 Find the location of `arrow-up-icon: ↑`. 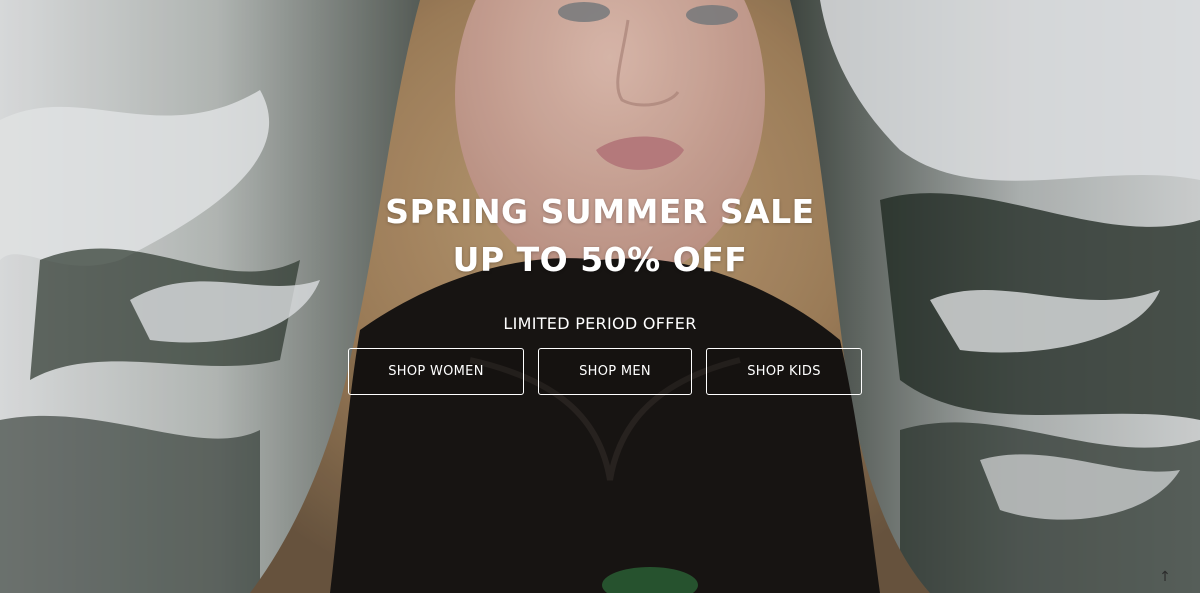

arrow-up-icon: ↑ is located at coordinates (1165, 577).